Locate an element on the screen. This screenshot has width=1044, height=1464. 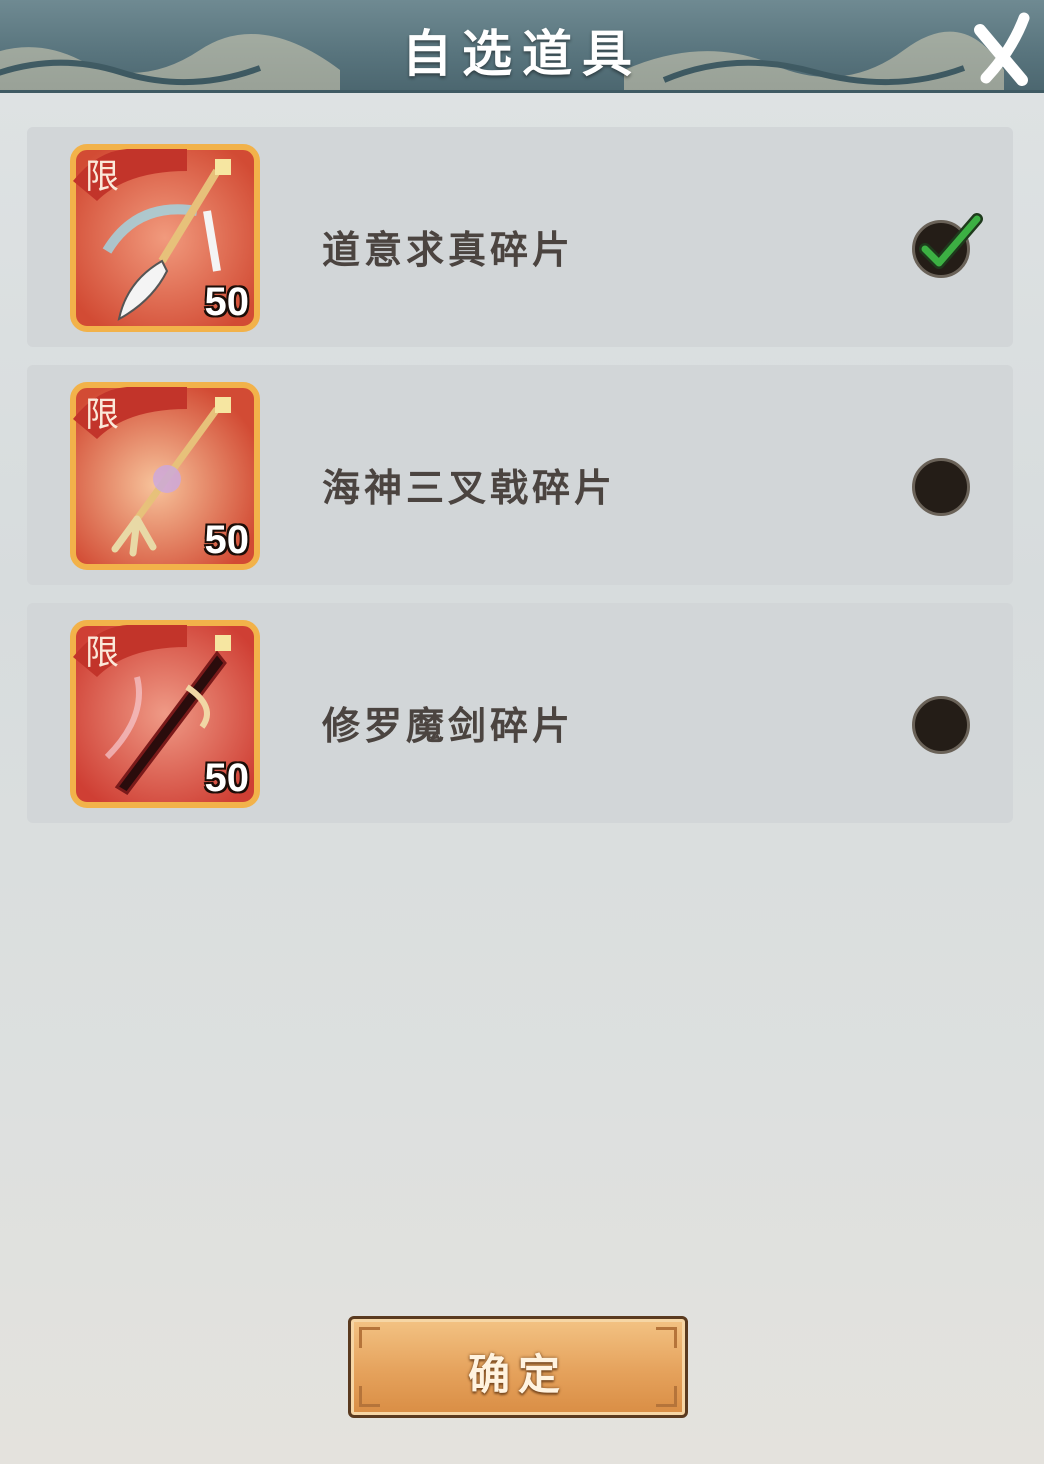
item-name: 修罗魔剑碎片 is located at coordinates (448, 725).